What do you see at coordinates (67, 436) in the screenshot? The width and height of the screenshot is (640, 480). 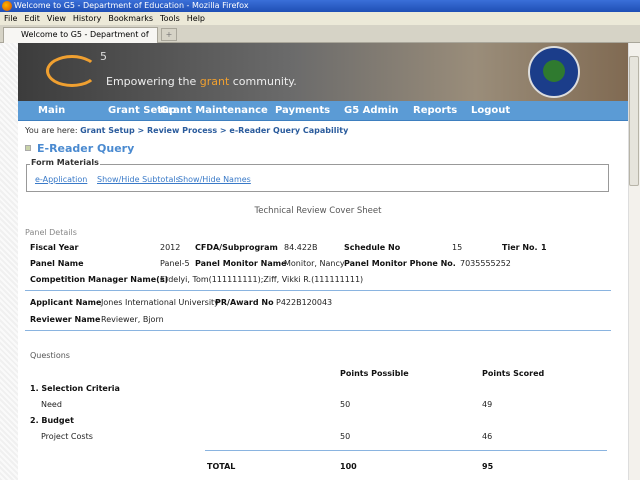 I see `question-label: Project Costs` at bounding box center [67, 436].